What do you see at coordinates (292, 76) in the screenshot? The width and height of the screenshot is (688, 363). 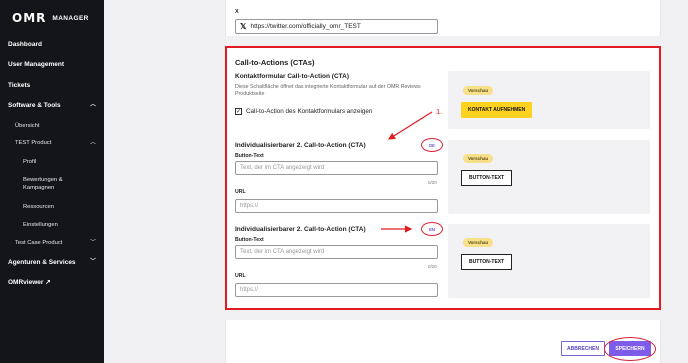 I see `contact-cta-title: Kontaktformular Call-to-Action (CTA)` at bounding box center [292, 76].